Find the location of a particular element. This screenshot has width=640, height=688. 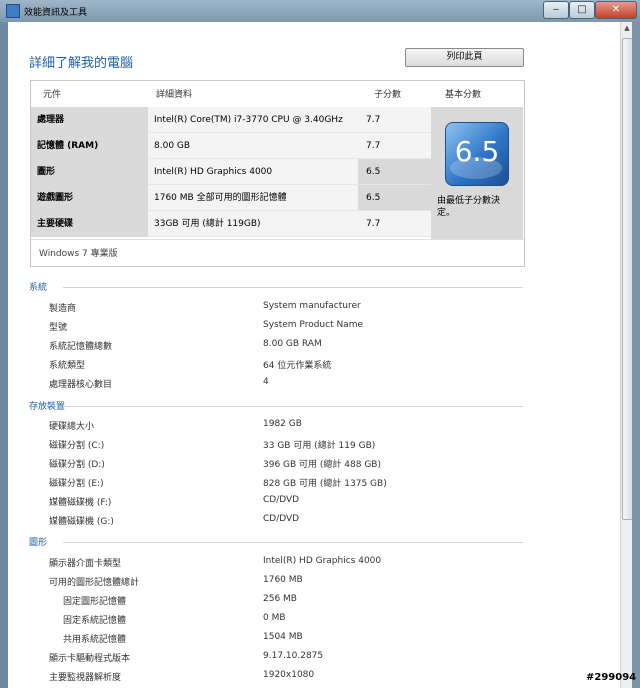

minimize-button: ‒ is located at coordinates (556, 10).